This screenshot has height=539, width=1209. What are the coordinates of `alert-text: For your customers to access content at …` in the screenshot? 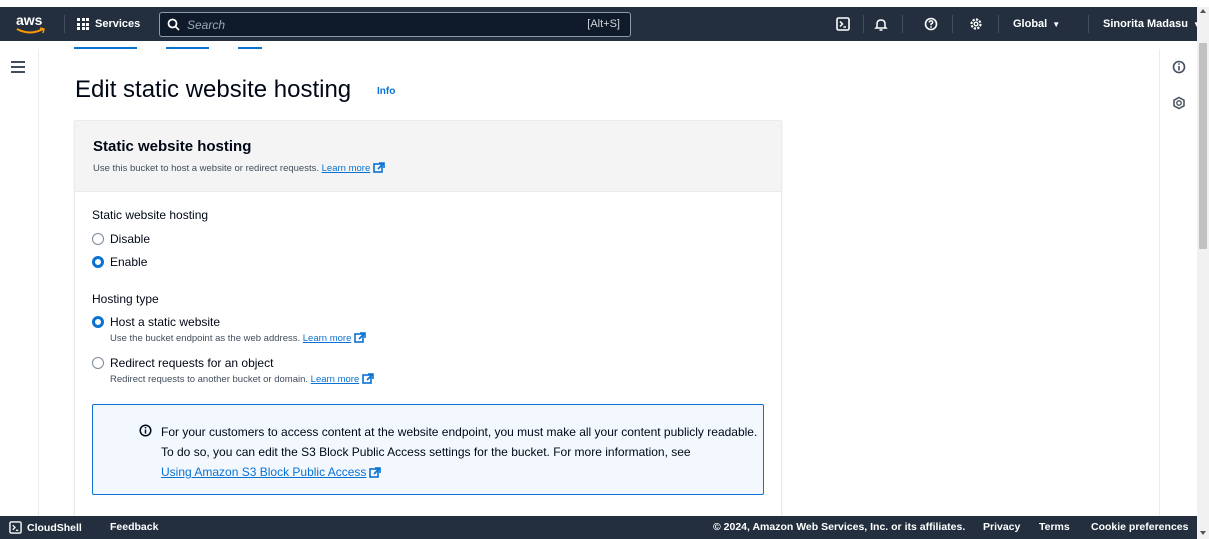 It's located at (459, 442).